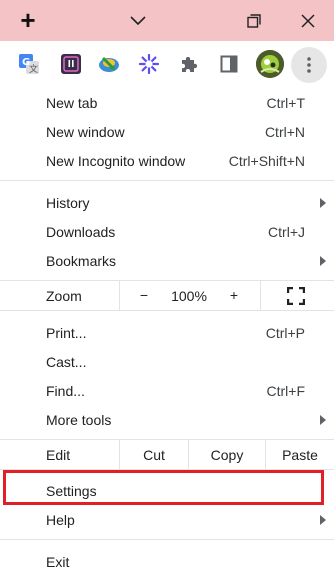  I want to click on close-window-button, so click(308, 20).